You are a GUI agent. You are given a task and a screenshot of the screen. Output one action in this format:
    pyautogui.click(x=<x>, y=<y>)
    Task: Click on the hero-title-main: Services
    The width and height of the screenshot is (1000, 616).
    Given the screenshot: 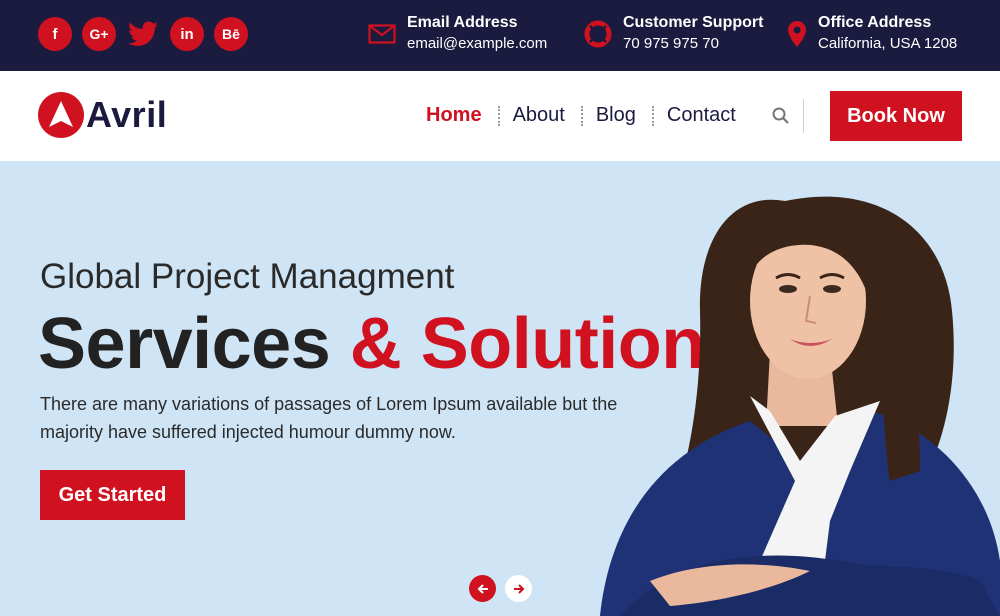 What is the action you would take?
    pyautogui.click(x=194, y=344)
    